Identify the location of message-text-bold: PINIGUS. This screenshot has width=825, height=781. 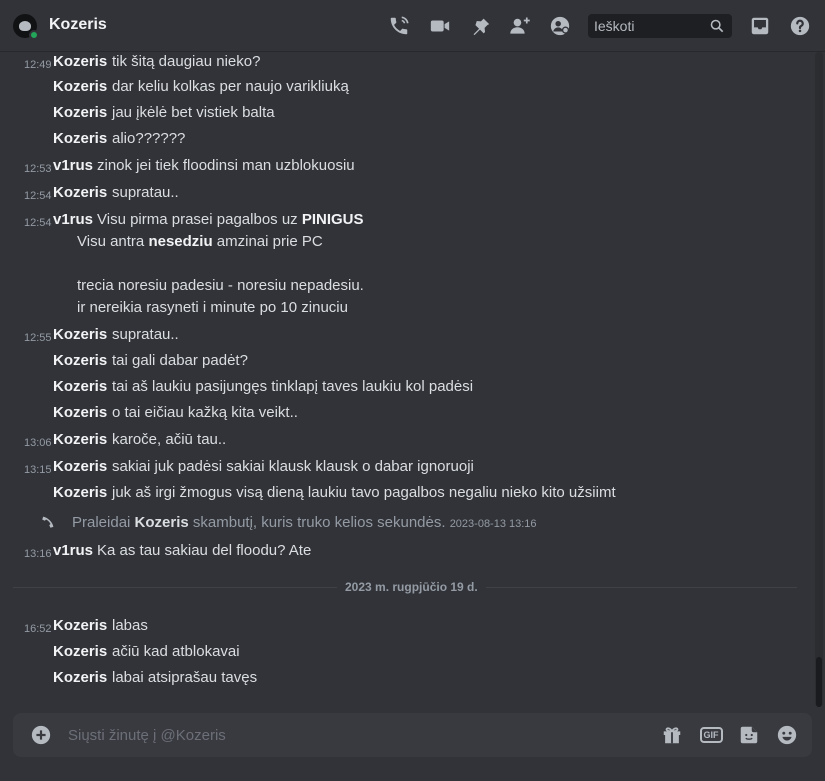
(332, 219).